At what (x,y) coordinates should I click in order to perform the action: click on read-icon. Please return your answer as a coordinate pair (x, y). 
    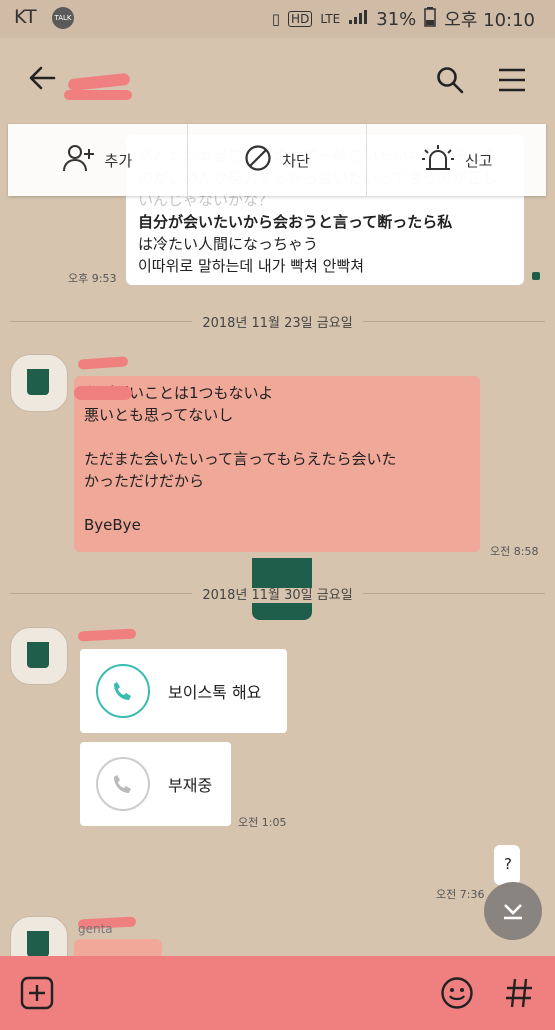
    Looking at the image, I should click on (536, 276).